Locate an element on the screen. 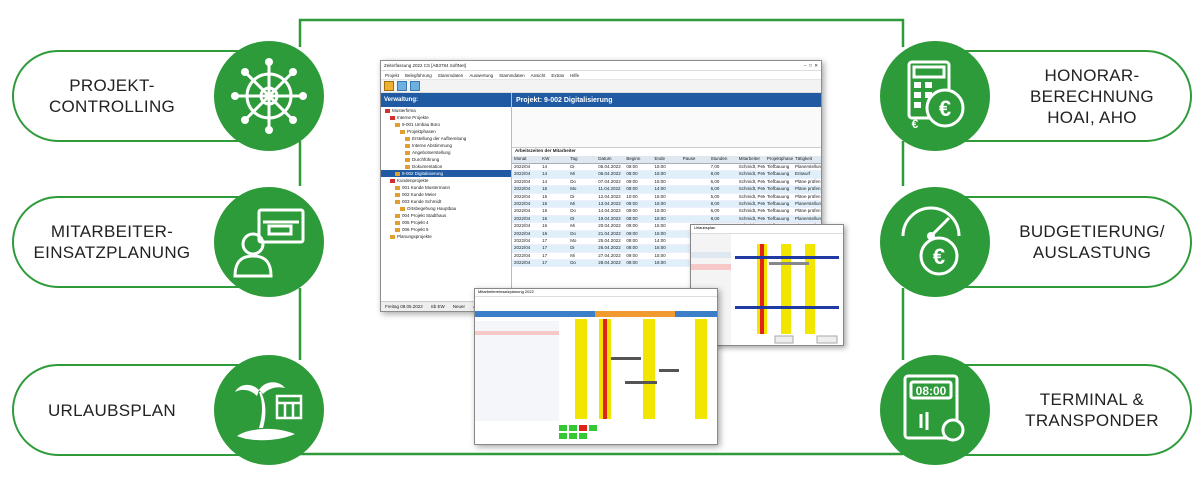 The height and width of the screenshot is (477, 1204). gauge-euro-icon: € is located at coordinates (935, 242).